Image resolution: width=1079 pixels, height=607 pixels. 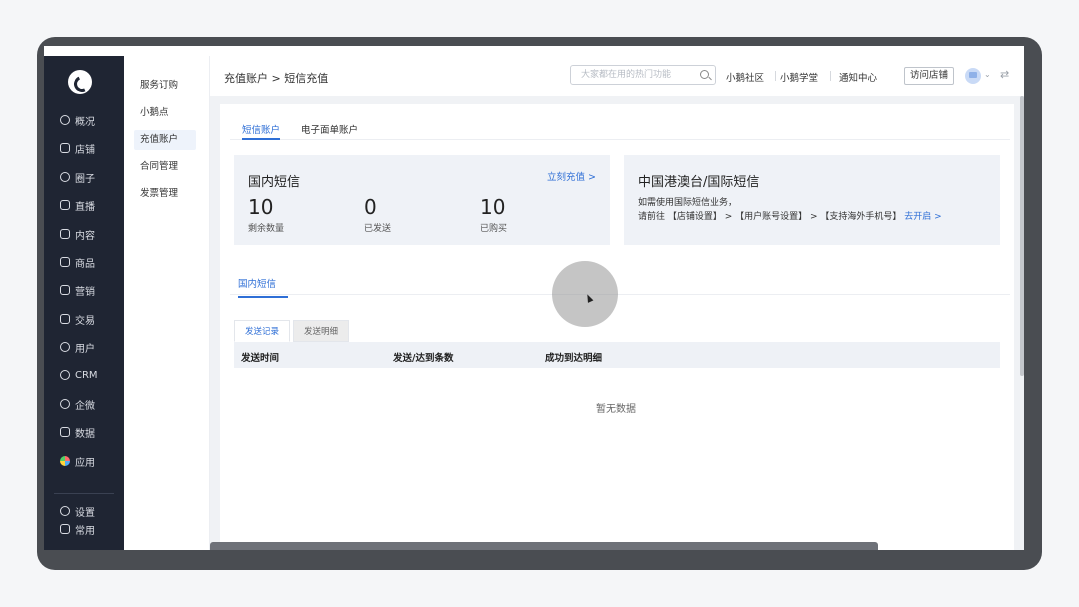 I want to click on wecom-icon, so click(x=65, y=404).